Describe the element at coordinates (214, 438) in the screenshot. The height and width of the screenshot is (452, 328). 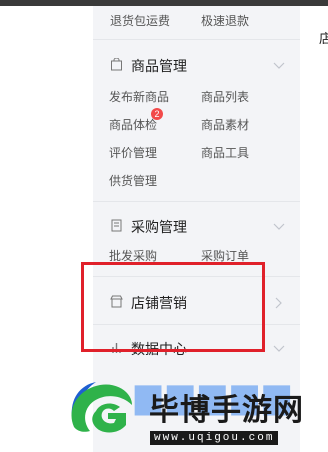
I see `watermark-url: www.uqigou.com` at that location.